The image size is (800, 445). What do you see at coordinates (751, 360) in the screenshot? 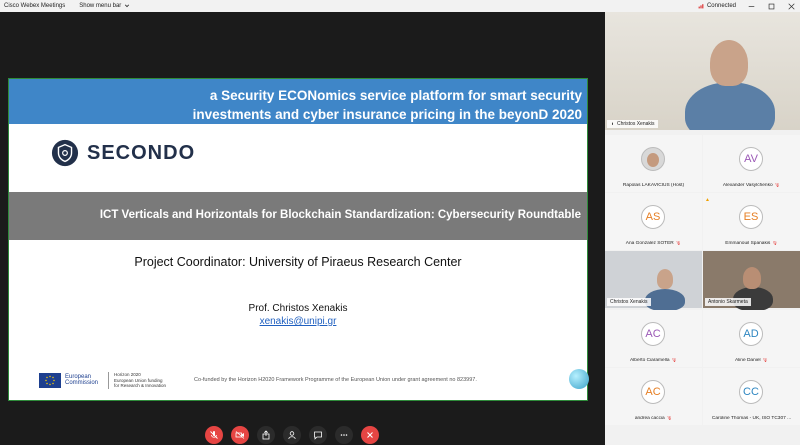
I see `participant-name: Aline Daniel 🎙` at bounding box center [751, 360].